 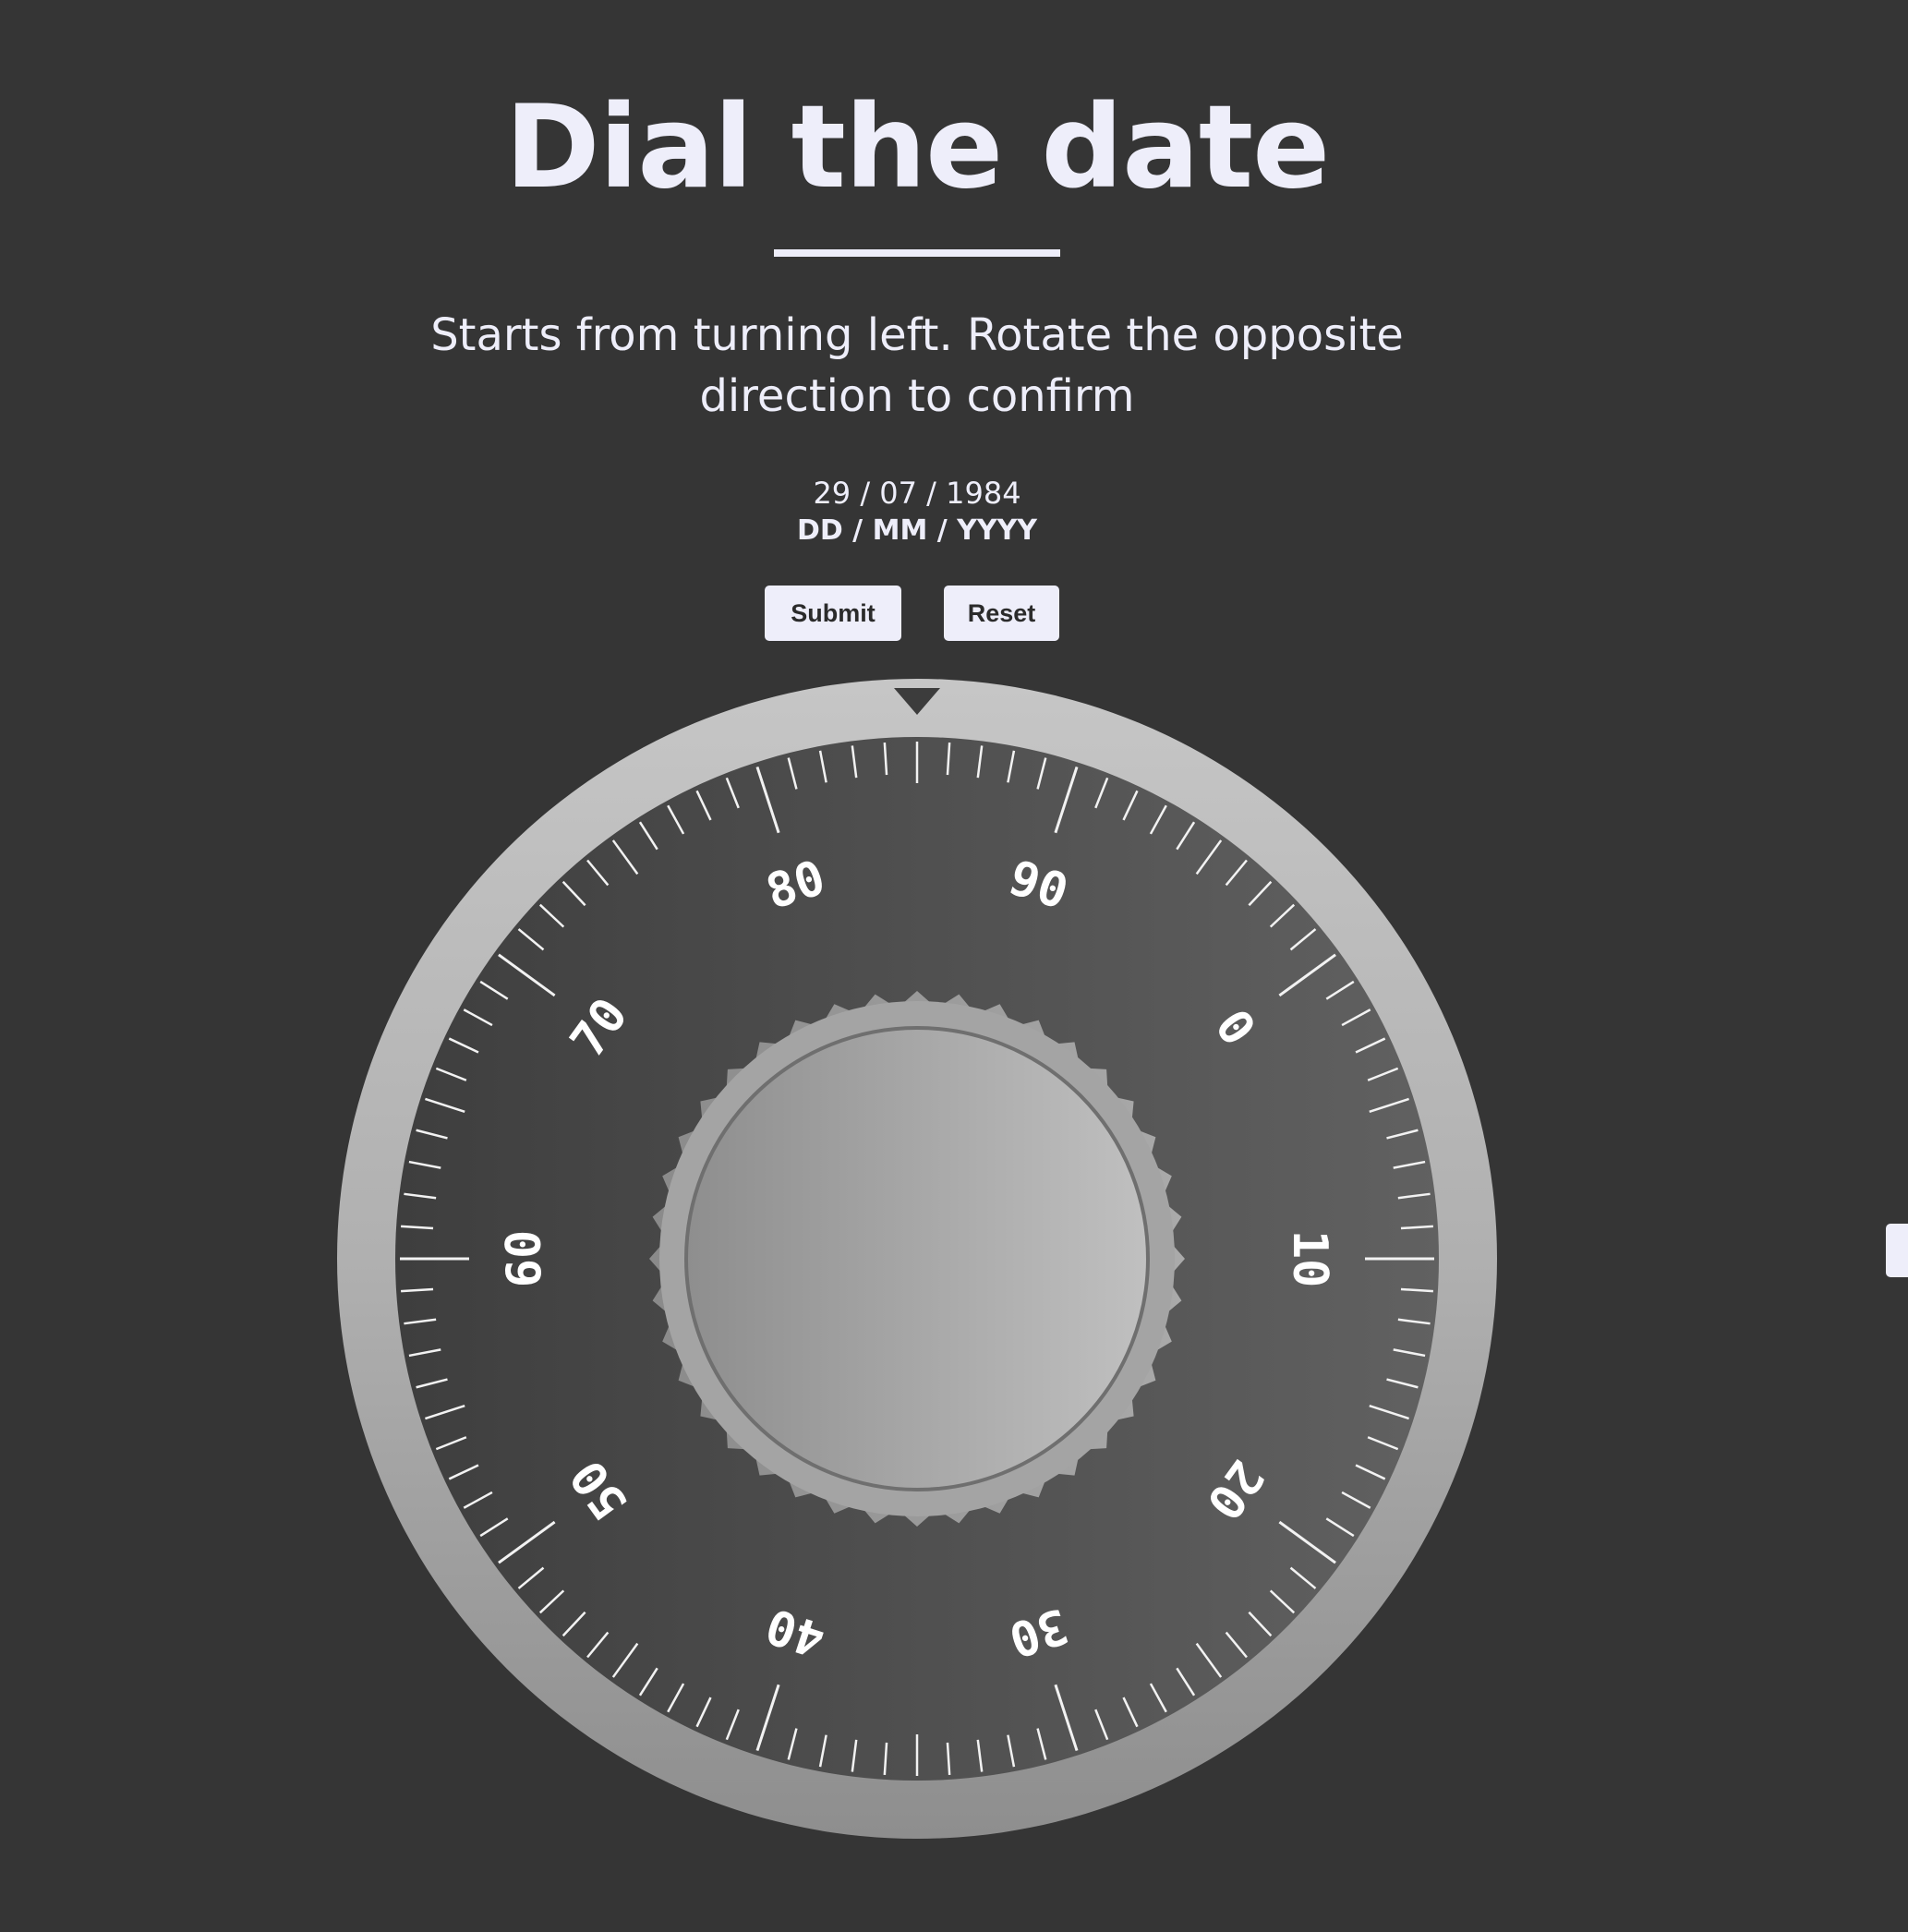 What do you see at coordinates (1897, 1250) in the screenshot?
I see `side-tab` at bounding box center [1897, 1250].